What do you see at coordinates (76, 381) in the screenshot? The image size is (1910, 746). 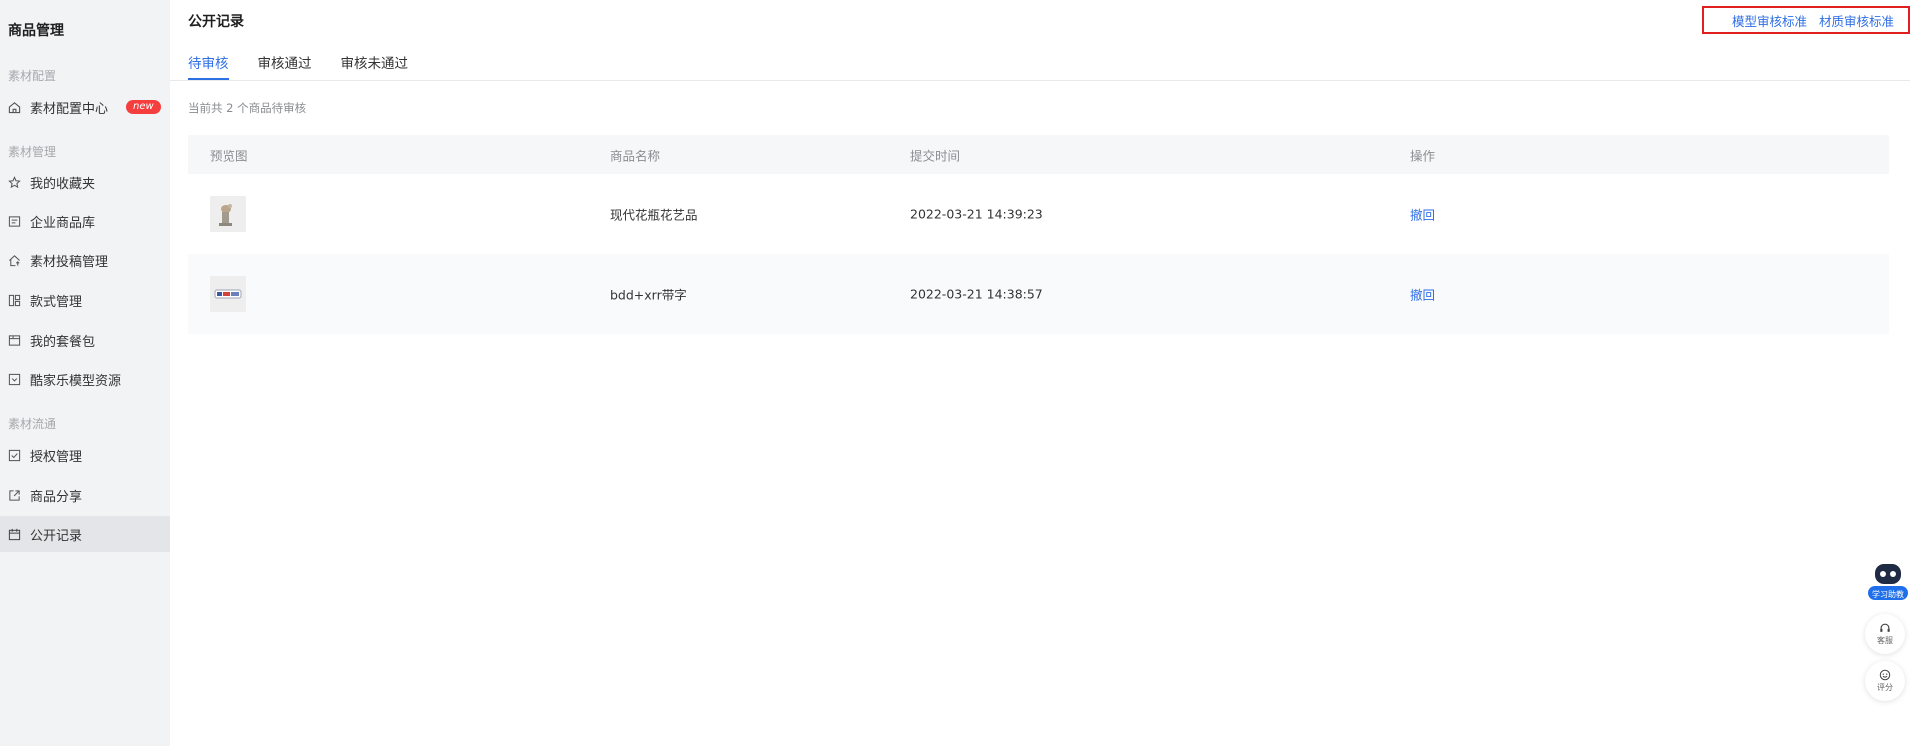 I see `sidebar-item-label: 酷家乐模型资源` at bounding box center [76, 381].